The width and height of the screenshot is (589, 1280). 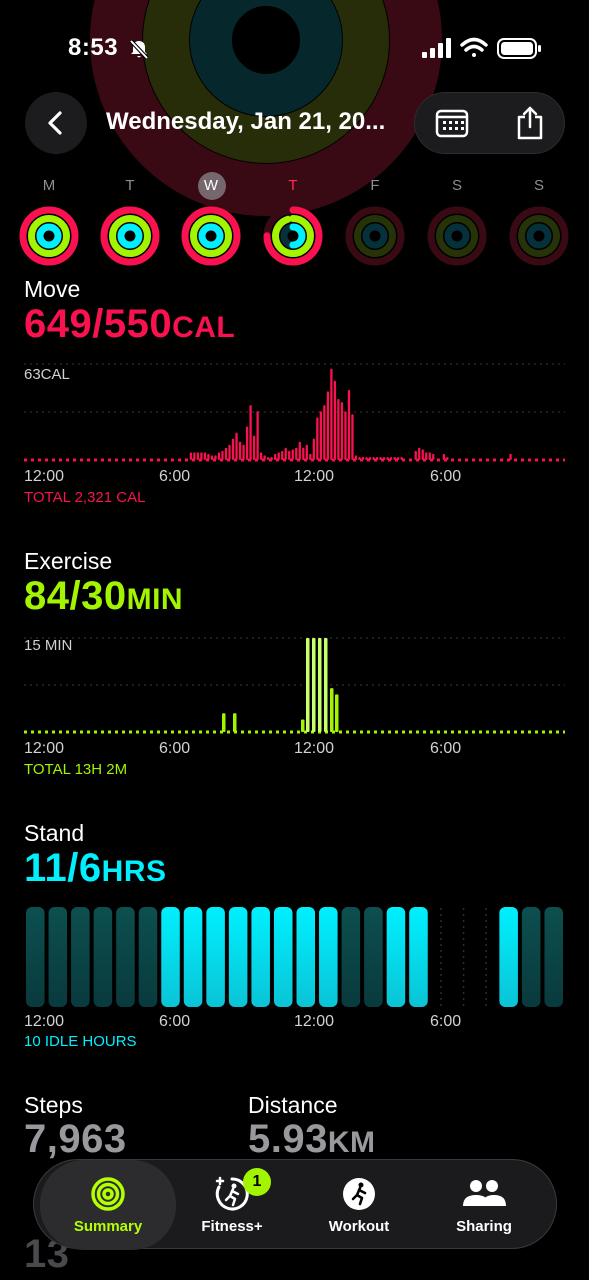 I want to click on move-tick-2: 6:00, so click(x=175, y=476).